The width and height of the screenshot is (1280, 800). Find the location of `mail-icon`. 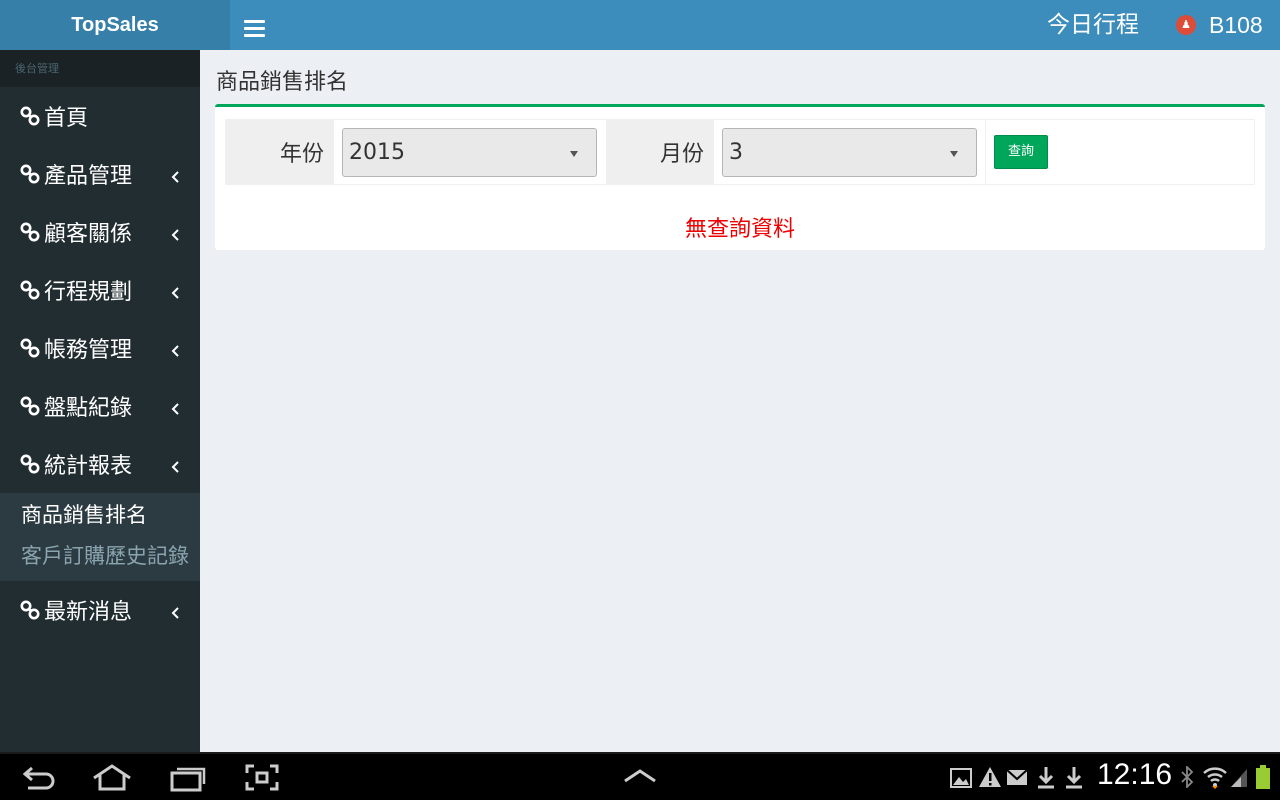

mail-icon is located at coordinates (1017, 777).